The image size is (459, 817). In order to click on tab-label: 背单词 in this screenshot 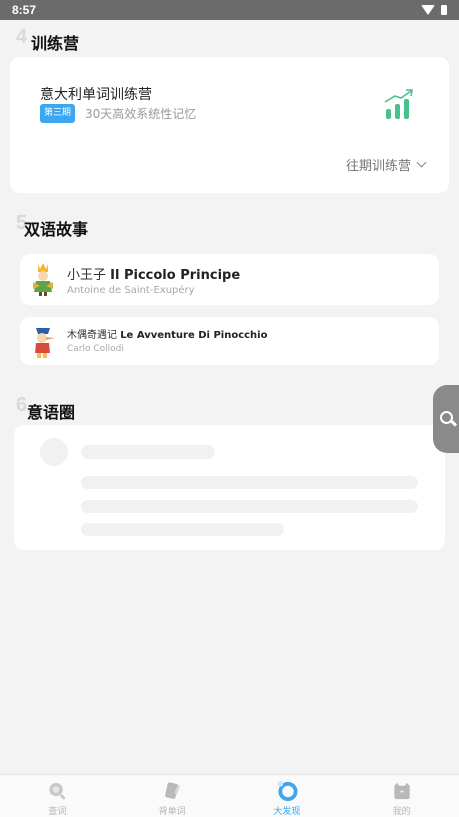, I will do `click(172, 812)`.